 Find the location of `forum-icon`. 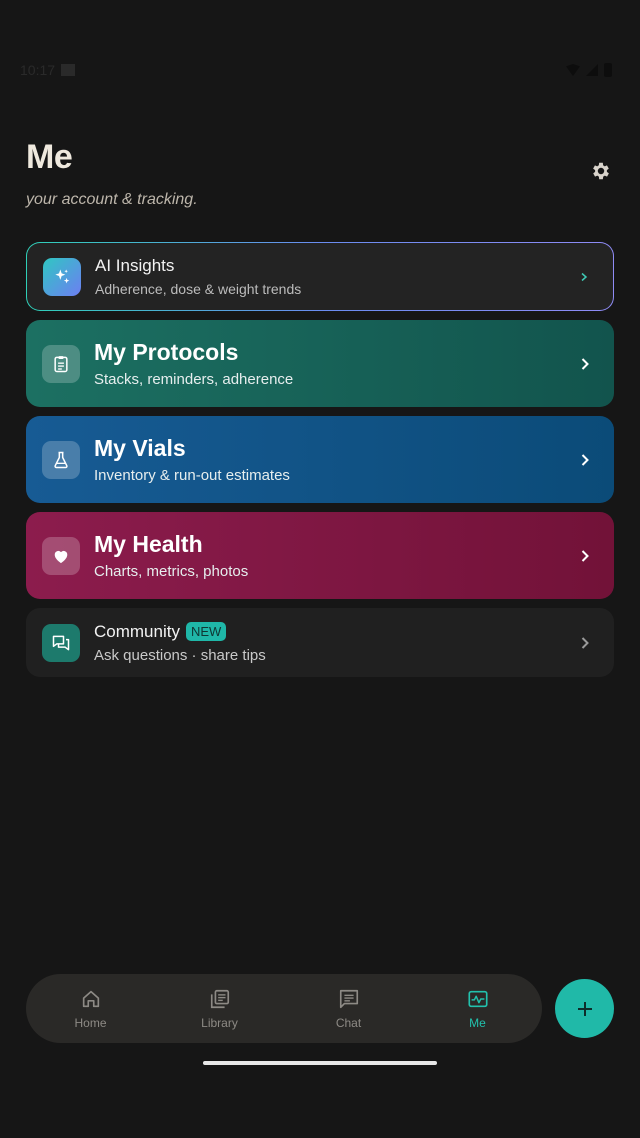

forum-icon is located at coordinates (61, 642).